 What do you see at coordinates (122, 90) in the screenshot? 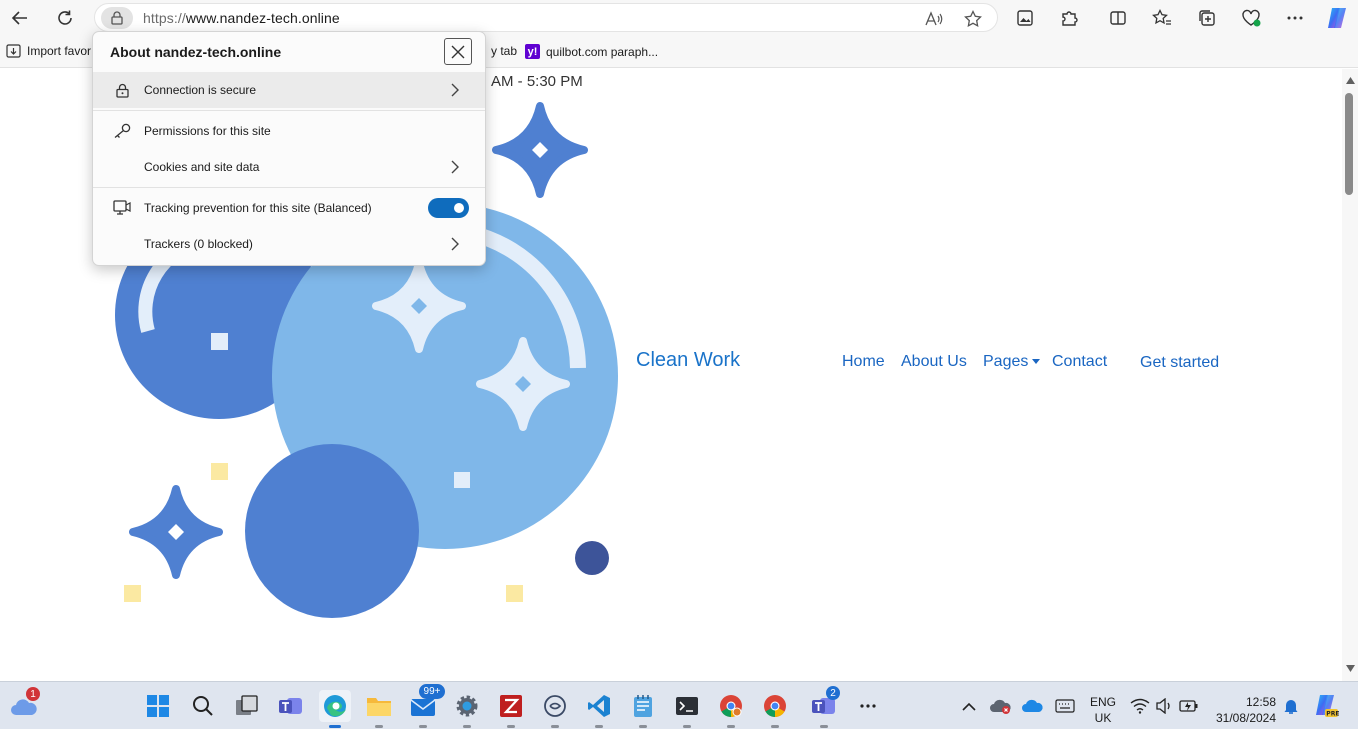
I see `lock-icon` at bounding box center [122, 90].